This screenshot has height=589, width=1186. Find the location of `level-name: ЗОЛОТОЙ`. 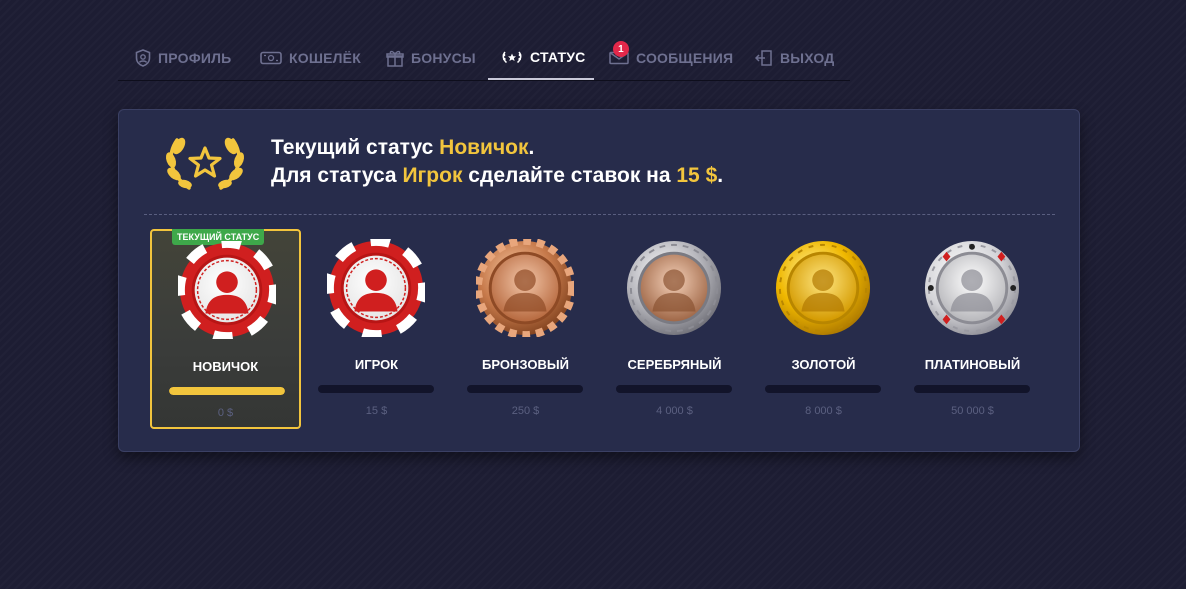

level-name: ЗОЛОТОЙ is located at coordinates (823, 364).